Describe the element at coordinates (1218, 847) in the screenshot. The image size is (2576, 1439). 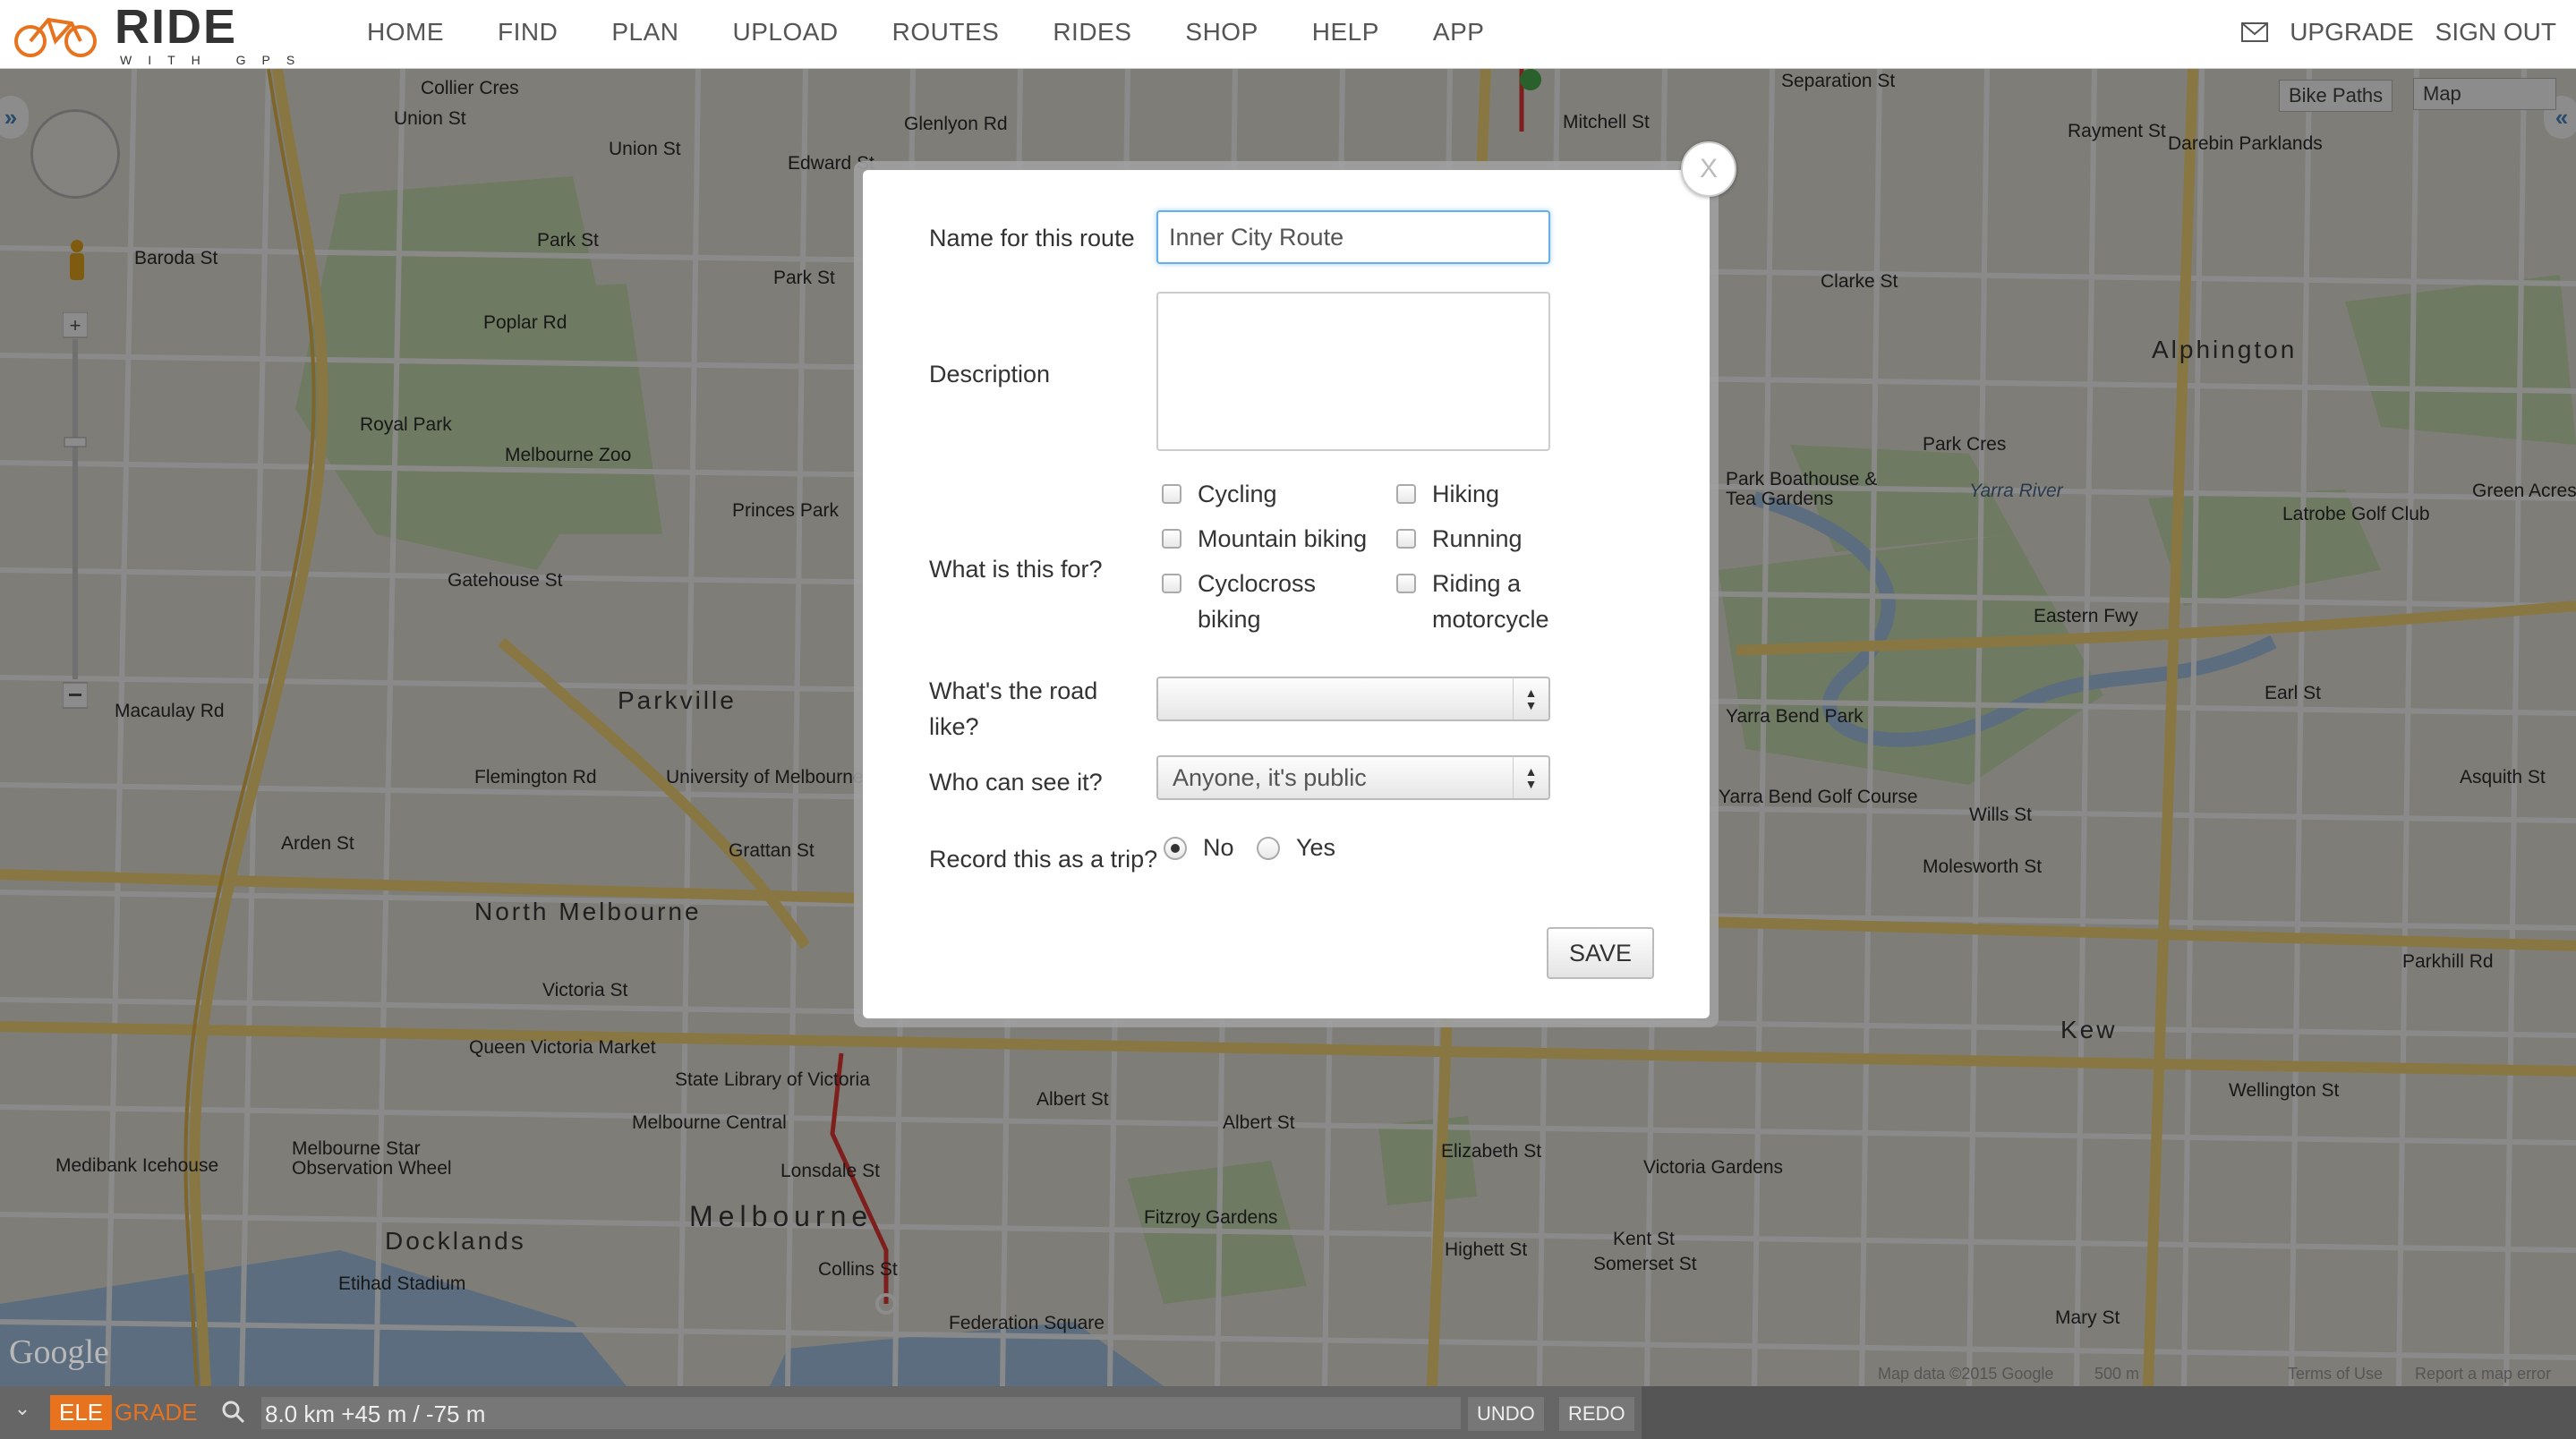
I see `radio-label: No` at that location.